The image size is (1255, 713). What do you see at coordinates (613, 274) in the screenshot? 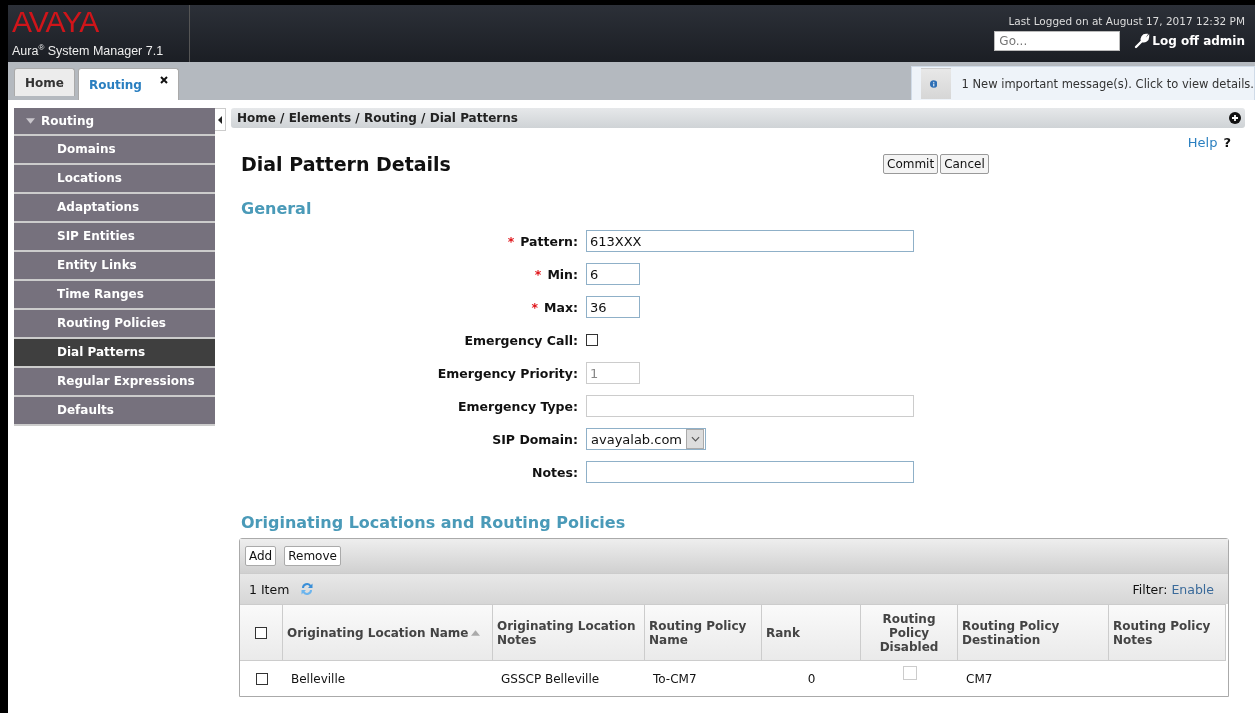
I see `input-field: 6` at bounding box center [613, 274].